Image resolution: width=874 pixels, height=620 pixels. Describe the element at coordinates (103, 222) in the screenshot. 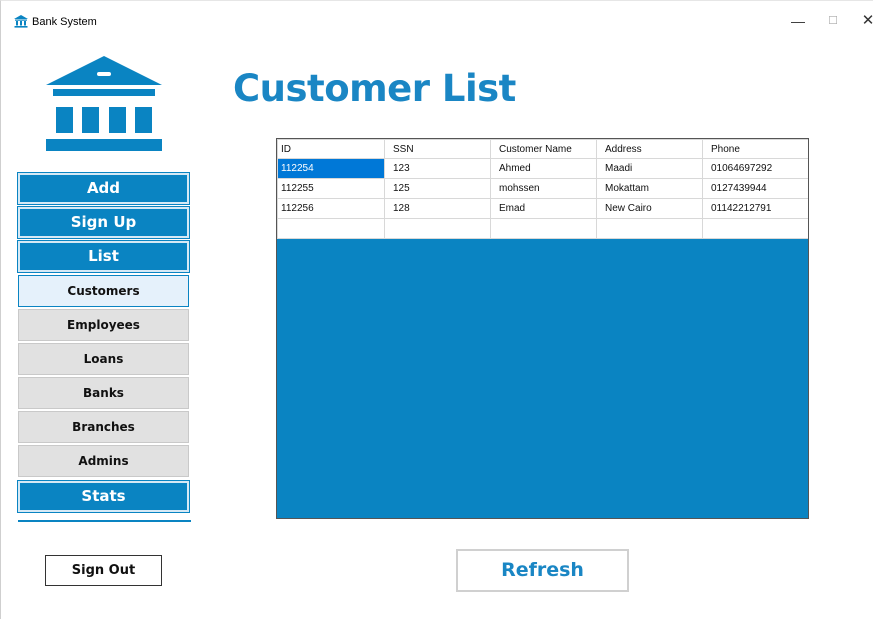

I see `sign-up-button: Sign Up` at that location.